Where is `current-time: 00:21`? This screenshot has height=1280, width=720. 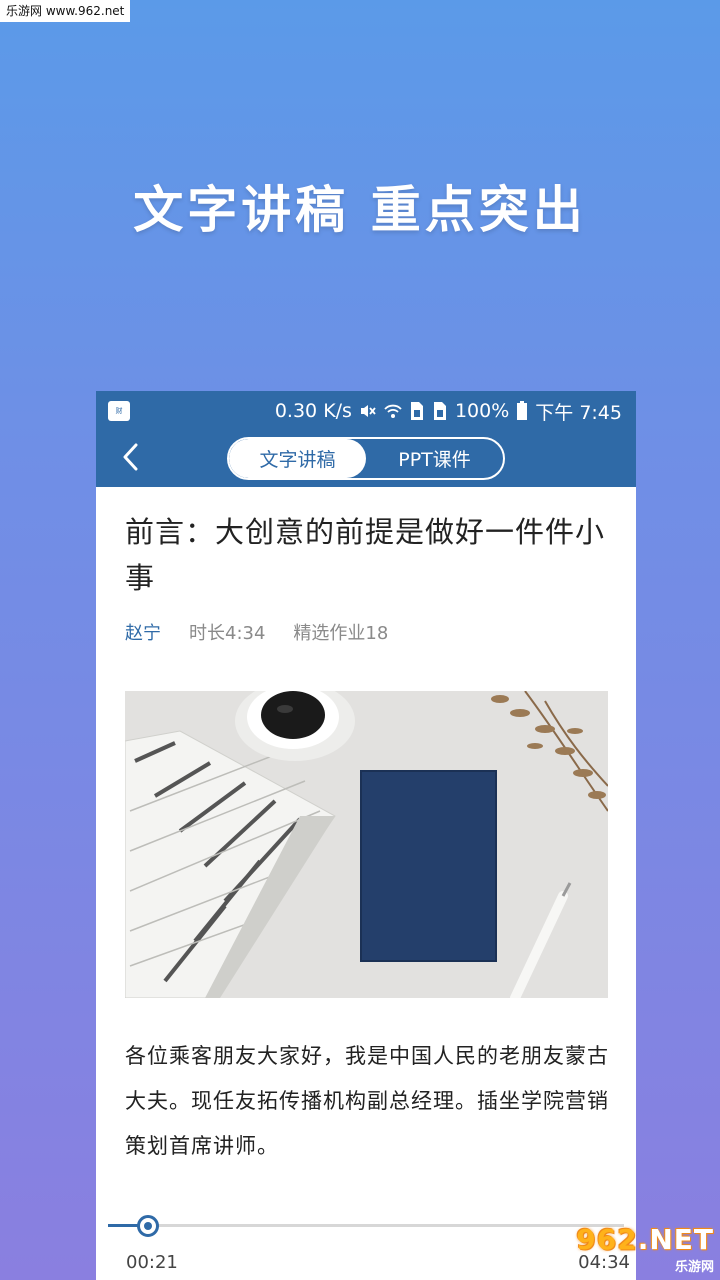 current-time: 00:21 is located at coordinates (152, 1262).